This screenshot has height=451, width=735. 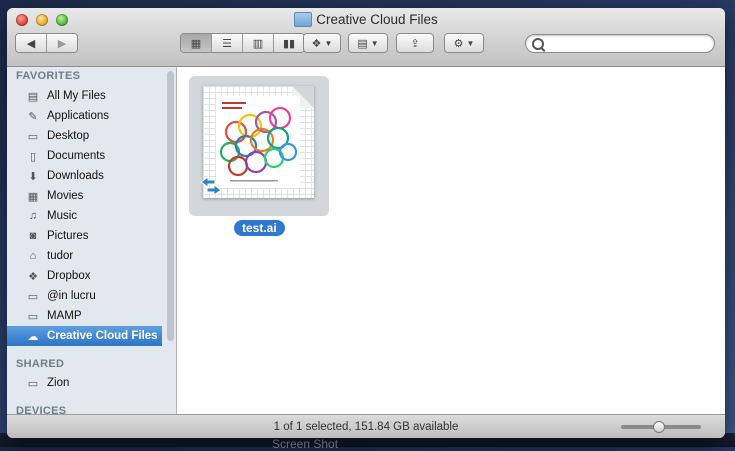 I want to click on nav-buttons: ◀ ▶, so click(x=46, y=43).